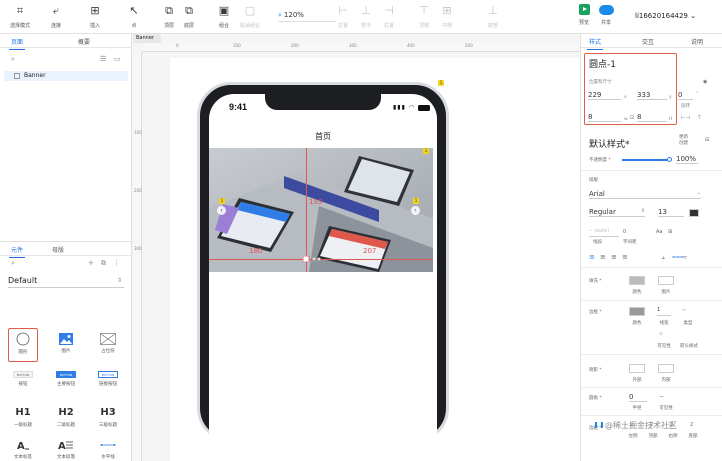 Image resolution: width=722 pixels, height=461 pixels. I want to click on connect-button: ⤶ 连接, so click(56, 16).